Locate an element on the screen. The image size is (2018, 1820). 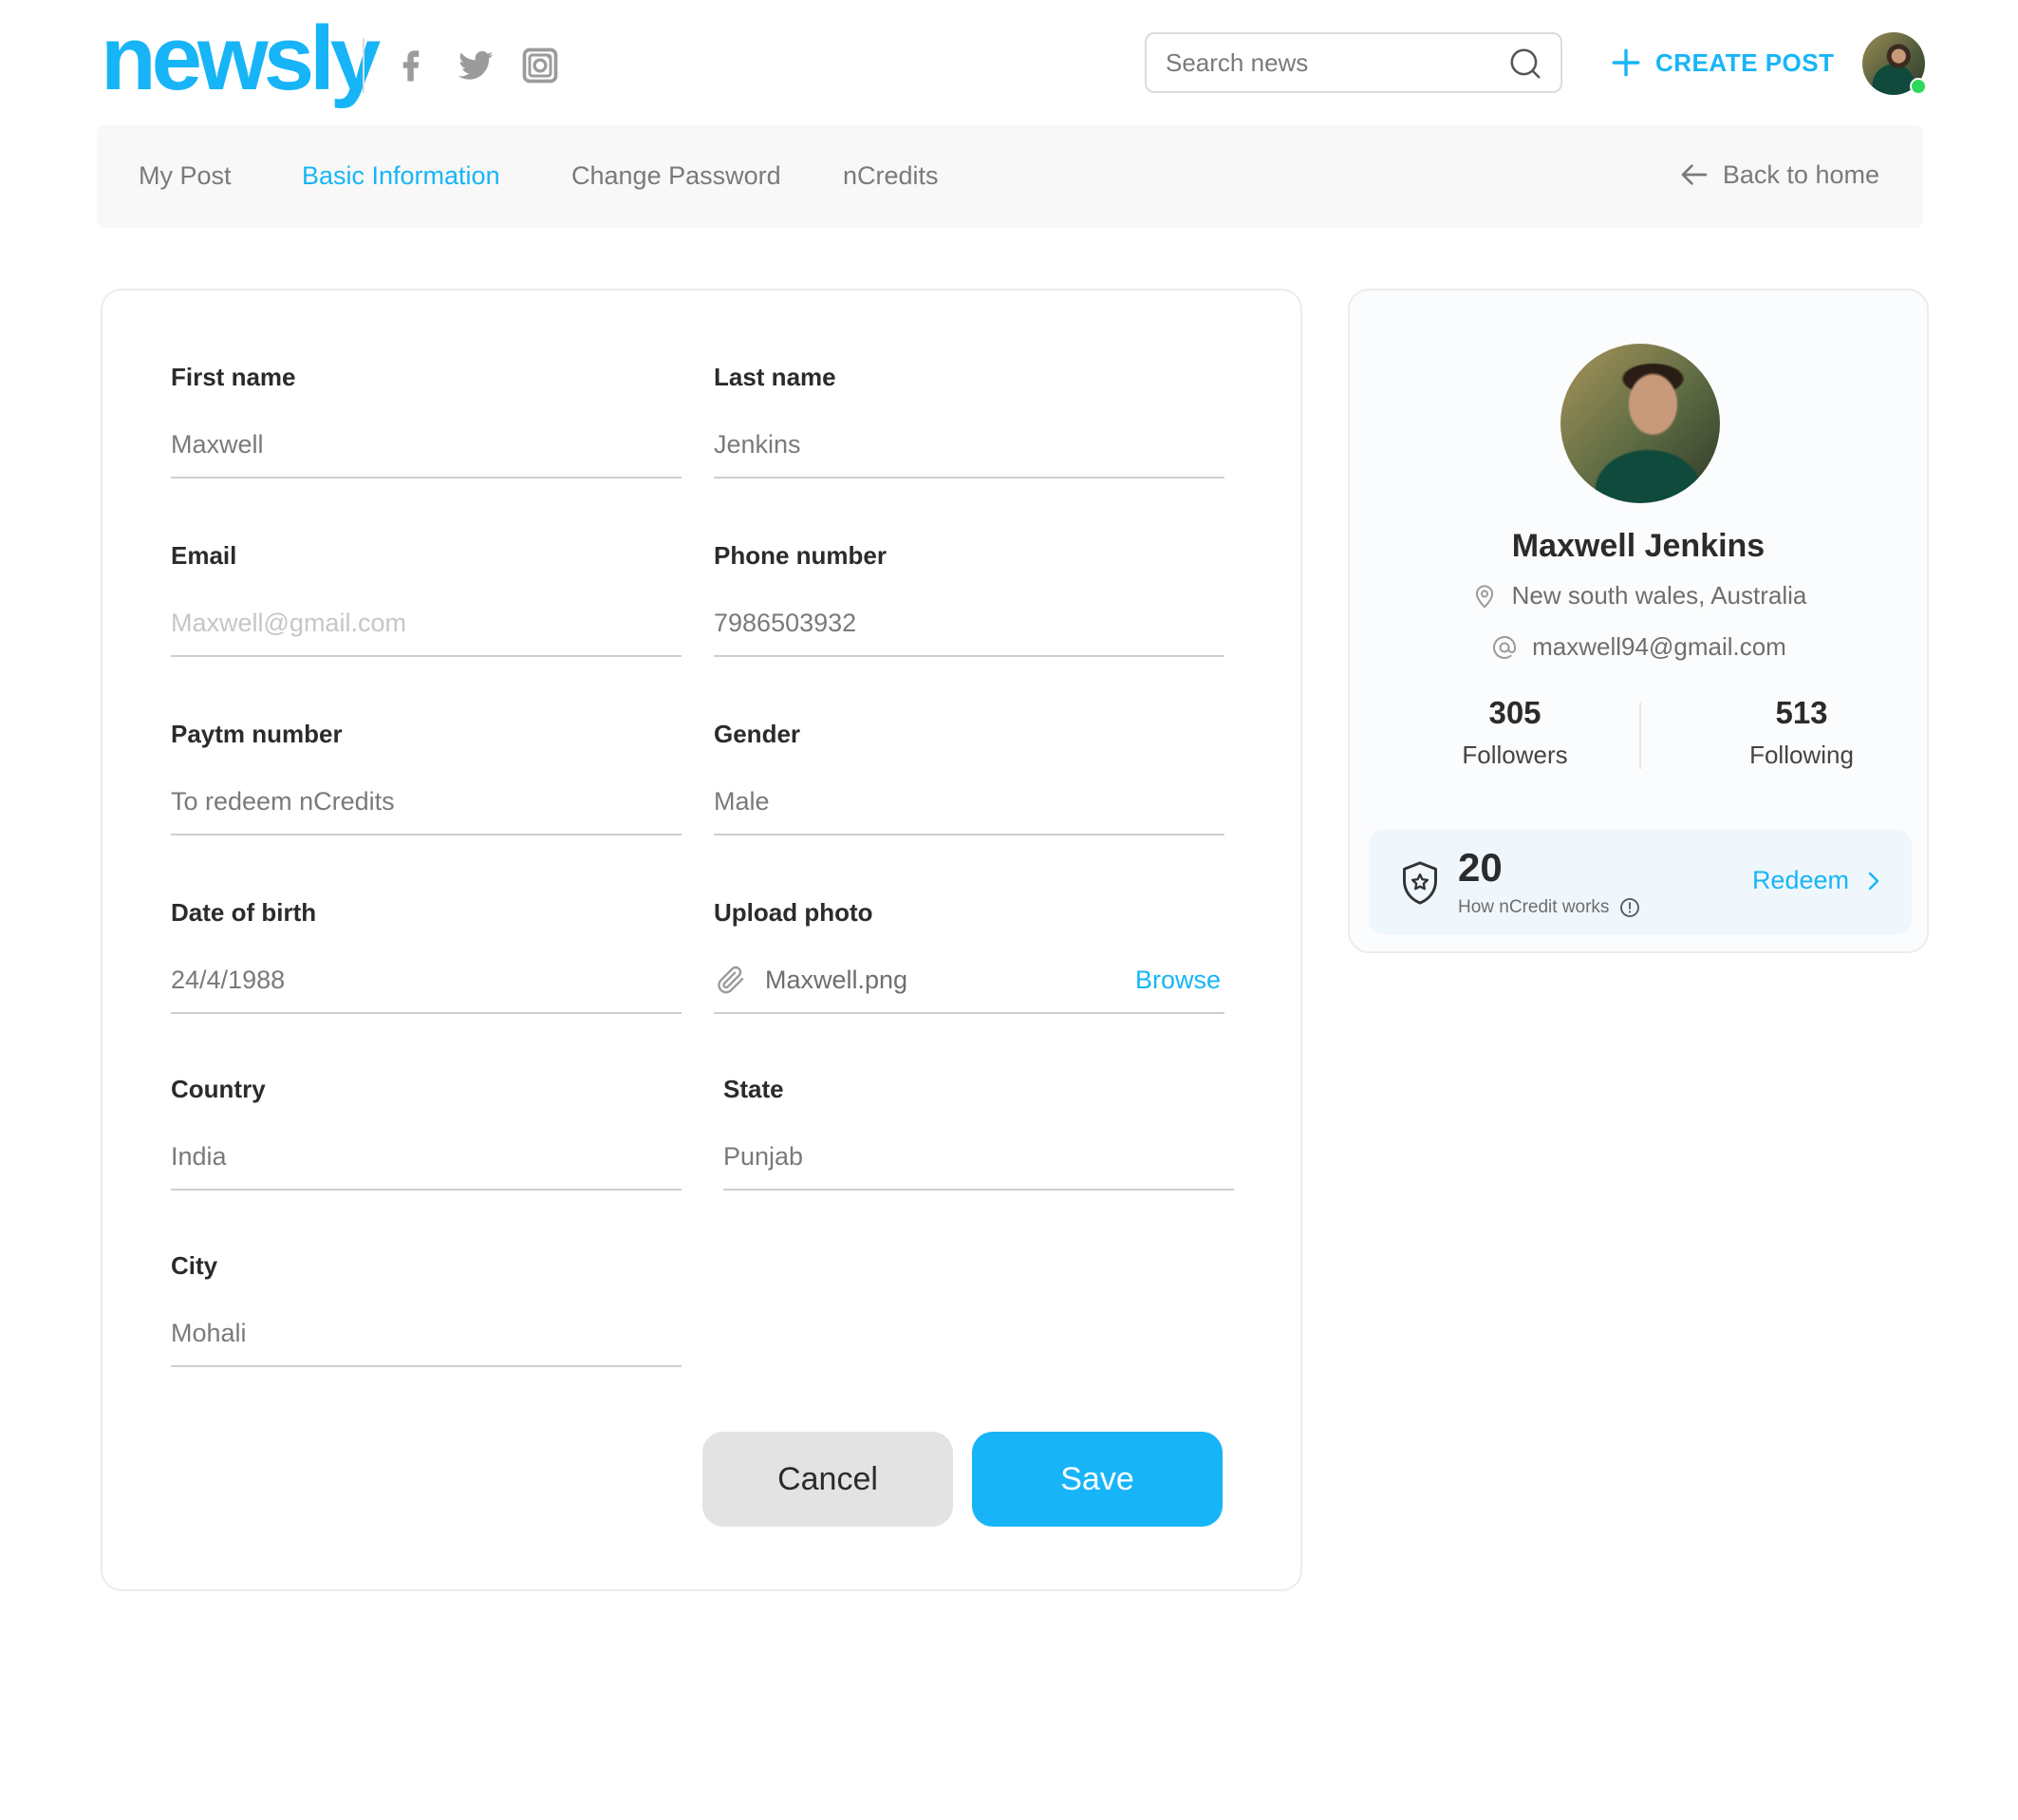
search-box is located at coordinates (1353, 62).